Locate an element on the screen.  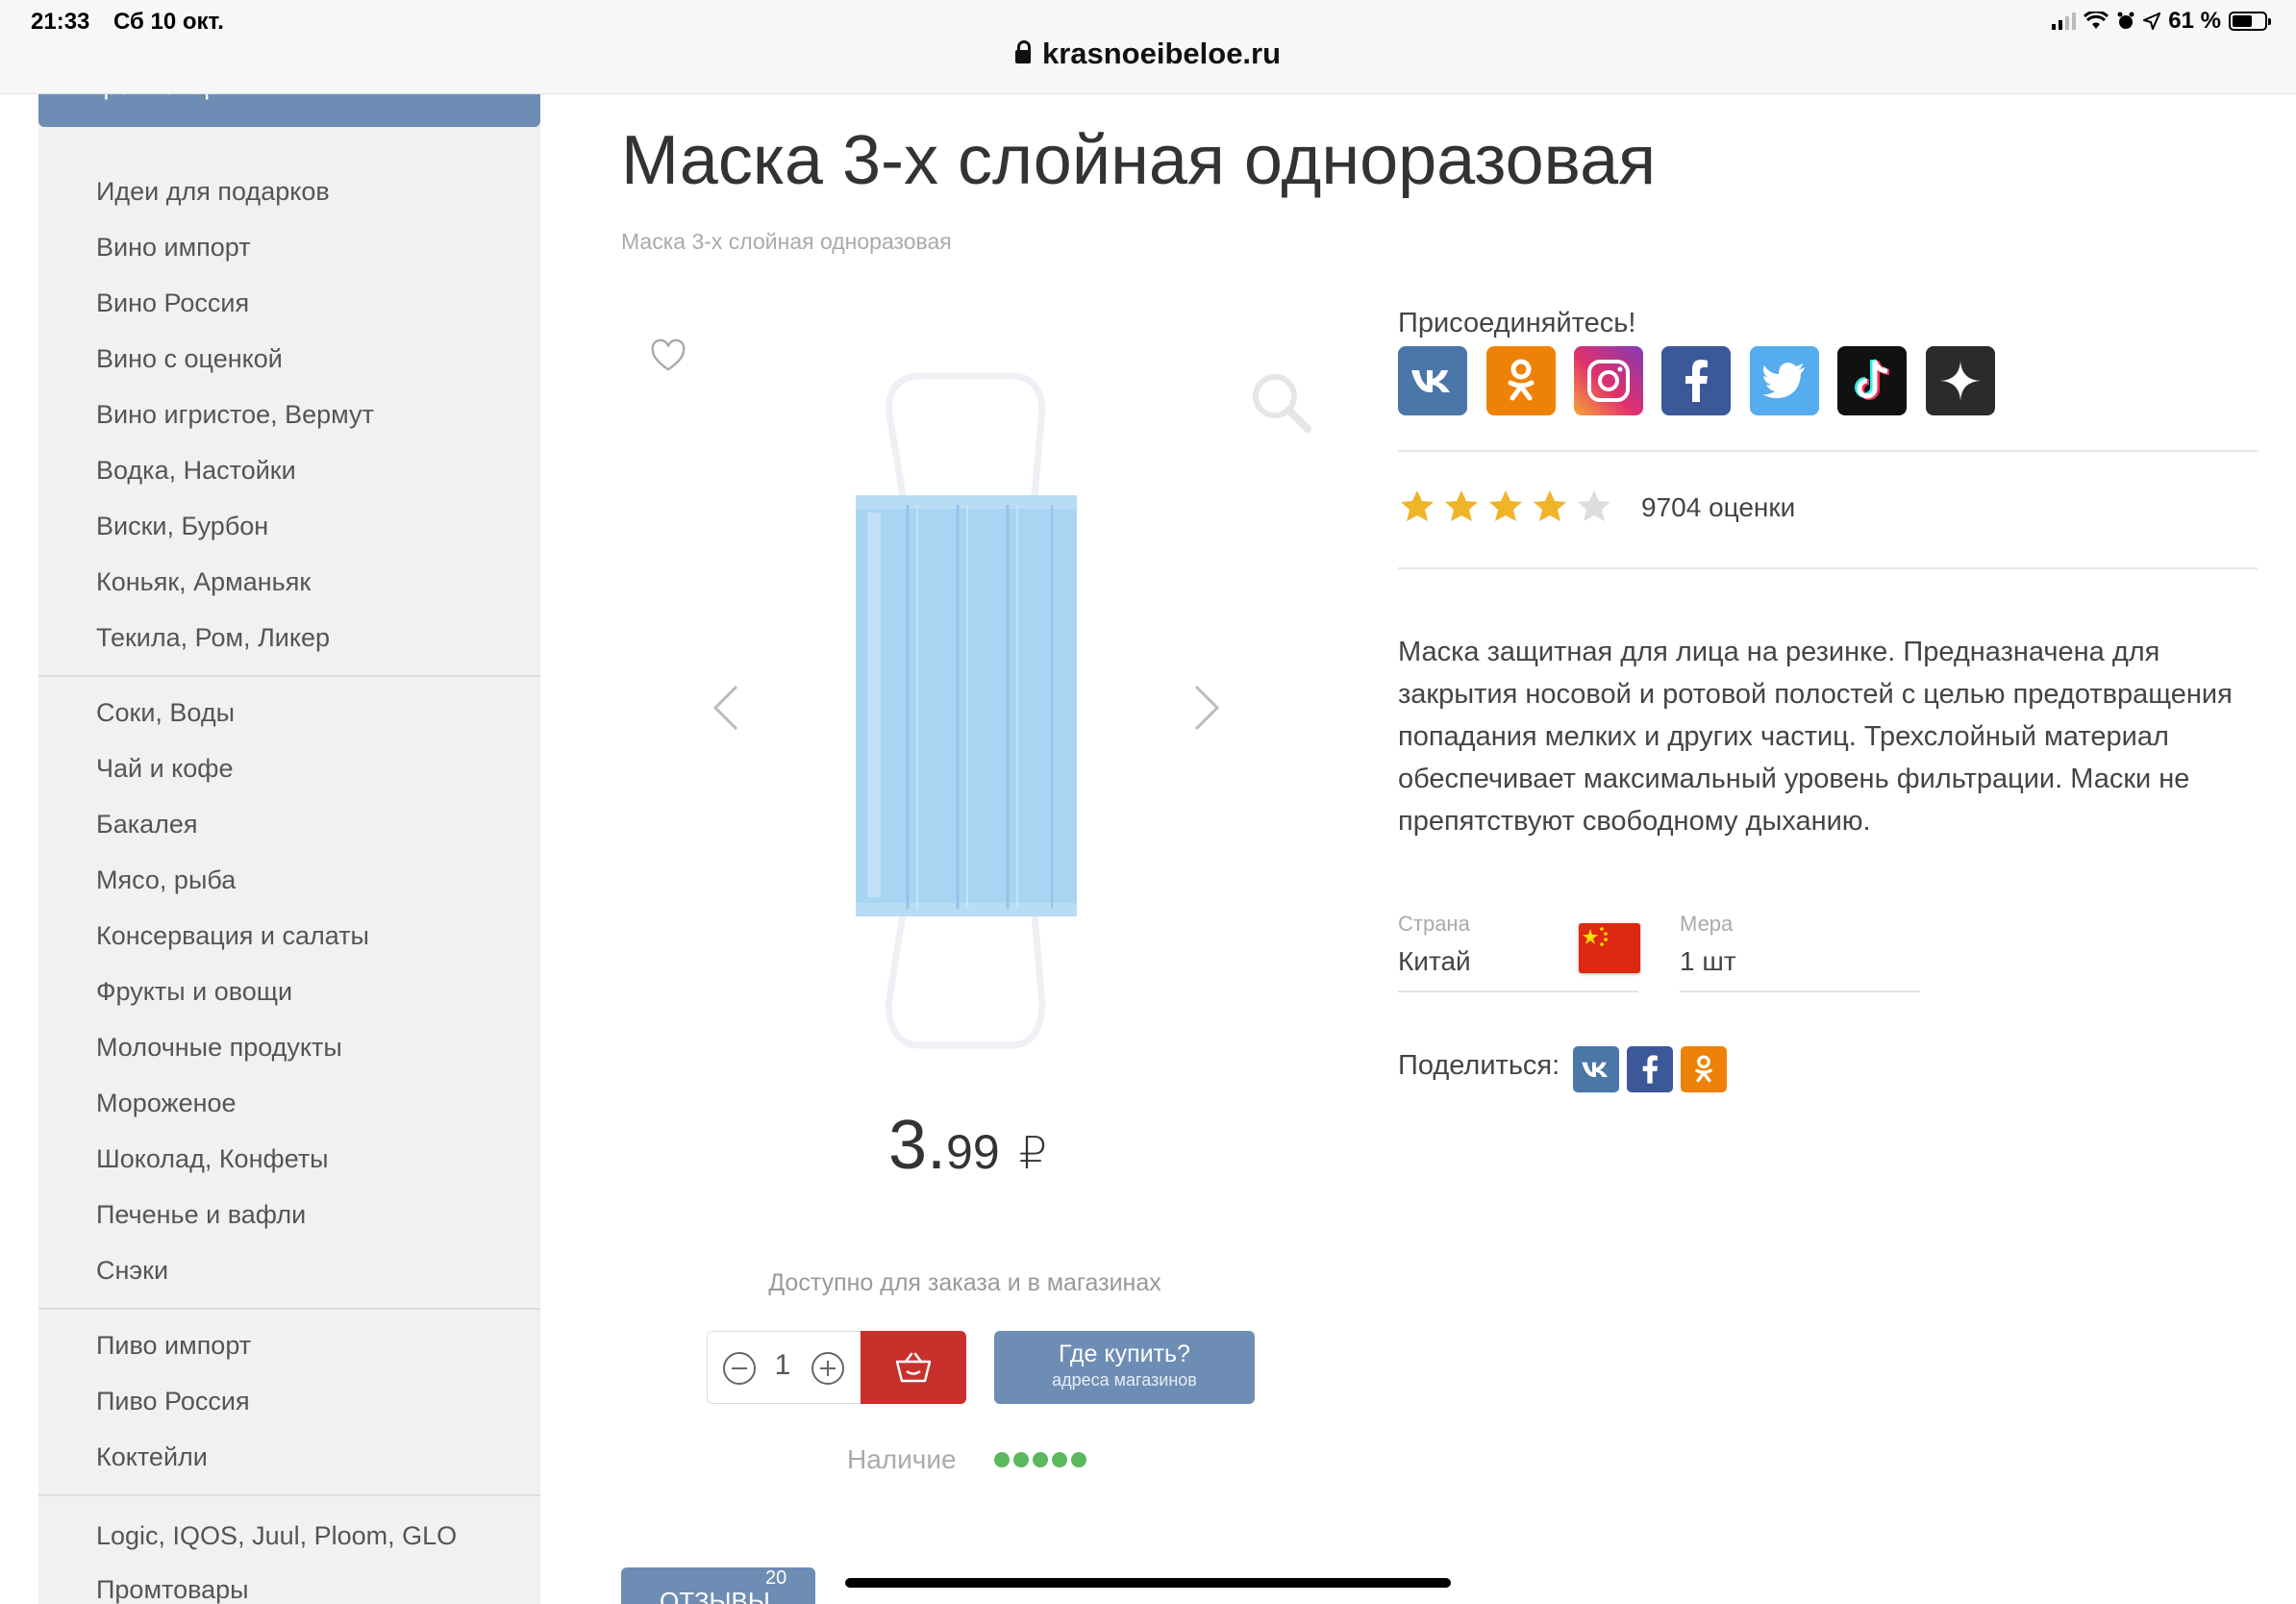
wifi-icon is located at coordinates (2096, 20).